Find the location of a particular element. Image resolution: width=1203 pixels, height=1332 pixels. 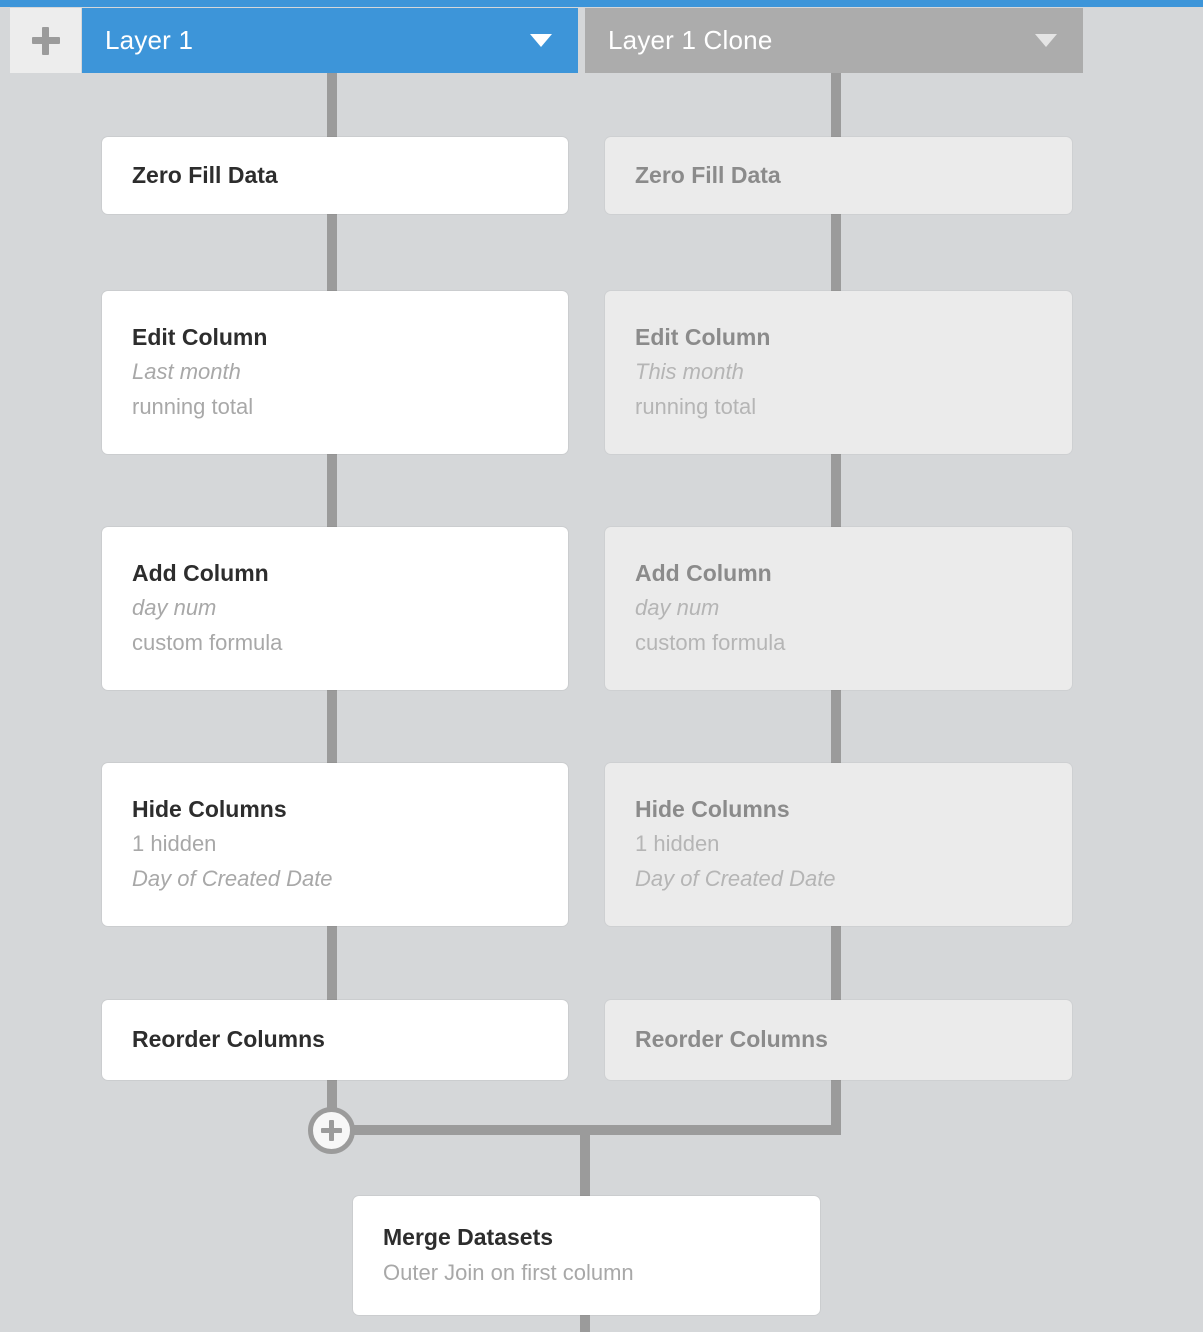

plus-icon is located at coordinates (45, 40).